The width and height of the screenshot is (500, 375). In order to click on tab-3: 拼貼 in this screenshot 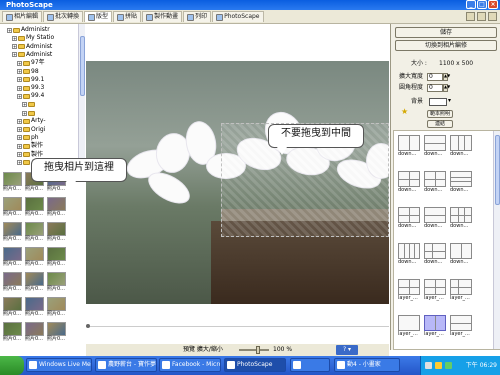, I will do `click(127, 16)`.